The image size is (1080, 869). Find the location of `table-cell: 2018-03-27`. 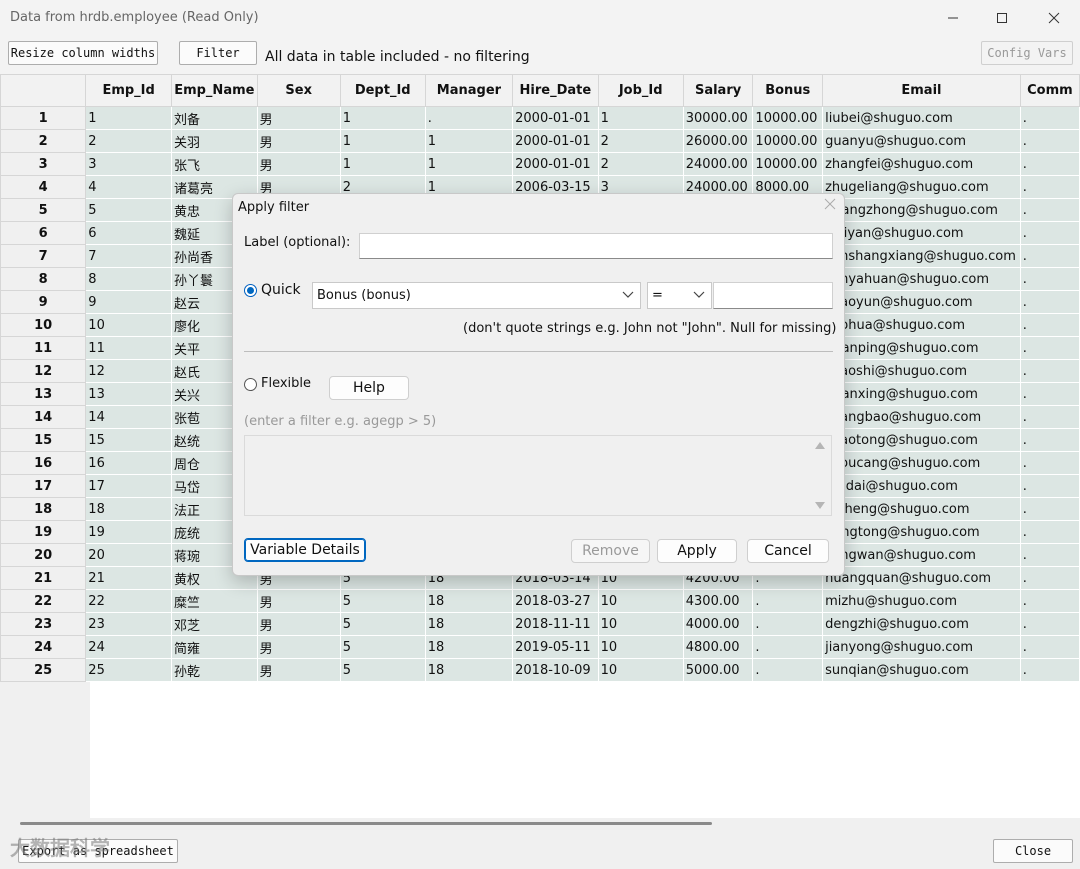

table-cell: 2018-03-27 is located at coordinates (555, 601).